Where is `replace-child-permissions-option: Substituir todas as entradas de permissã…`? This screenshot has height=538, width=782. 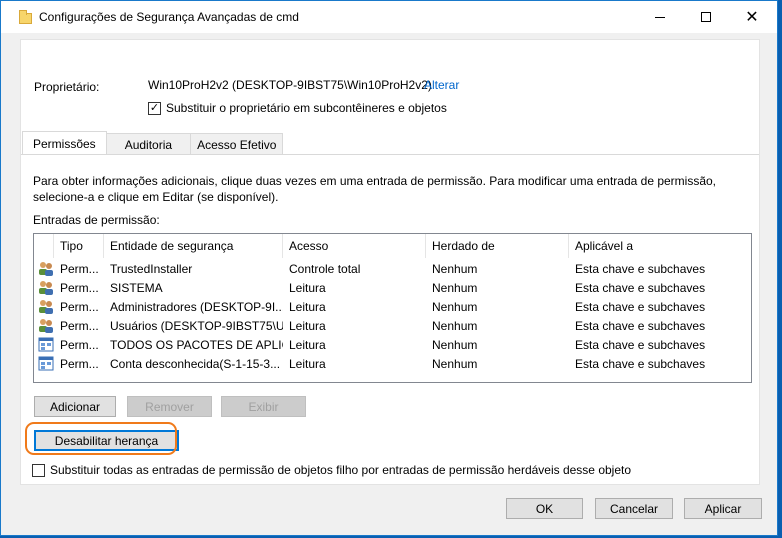
replace-child-permissions-option: Substituir todas as entradas de permissã… is located at coordinates (331, 470).